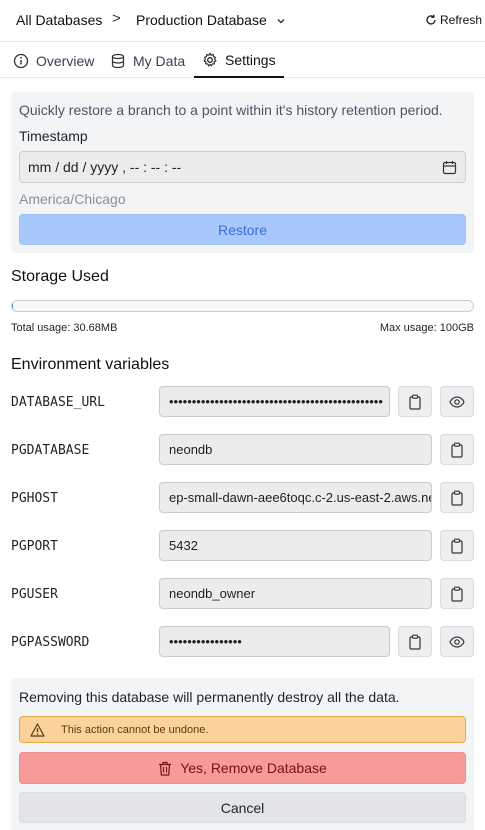  What do you see at coordinates (426, 328) in the screenshot?
I see `max-usage-label: Max usage: 100GB` at bounding box center [426, 328].